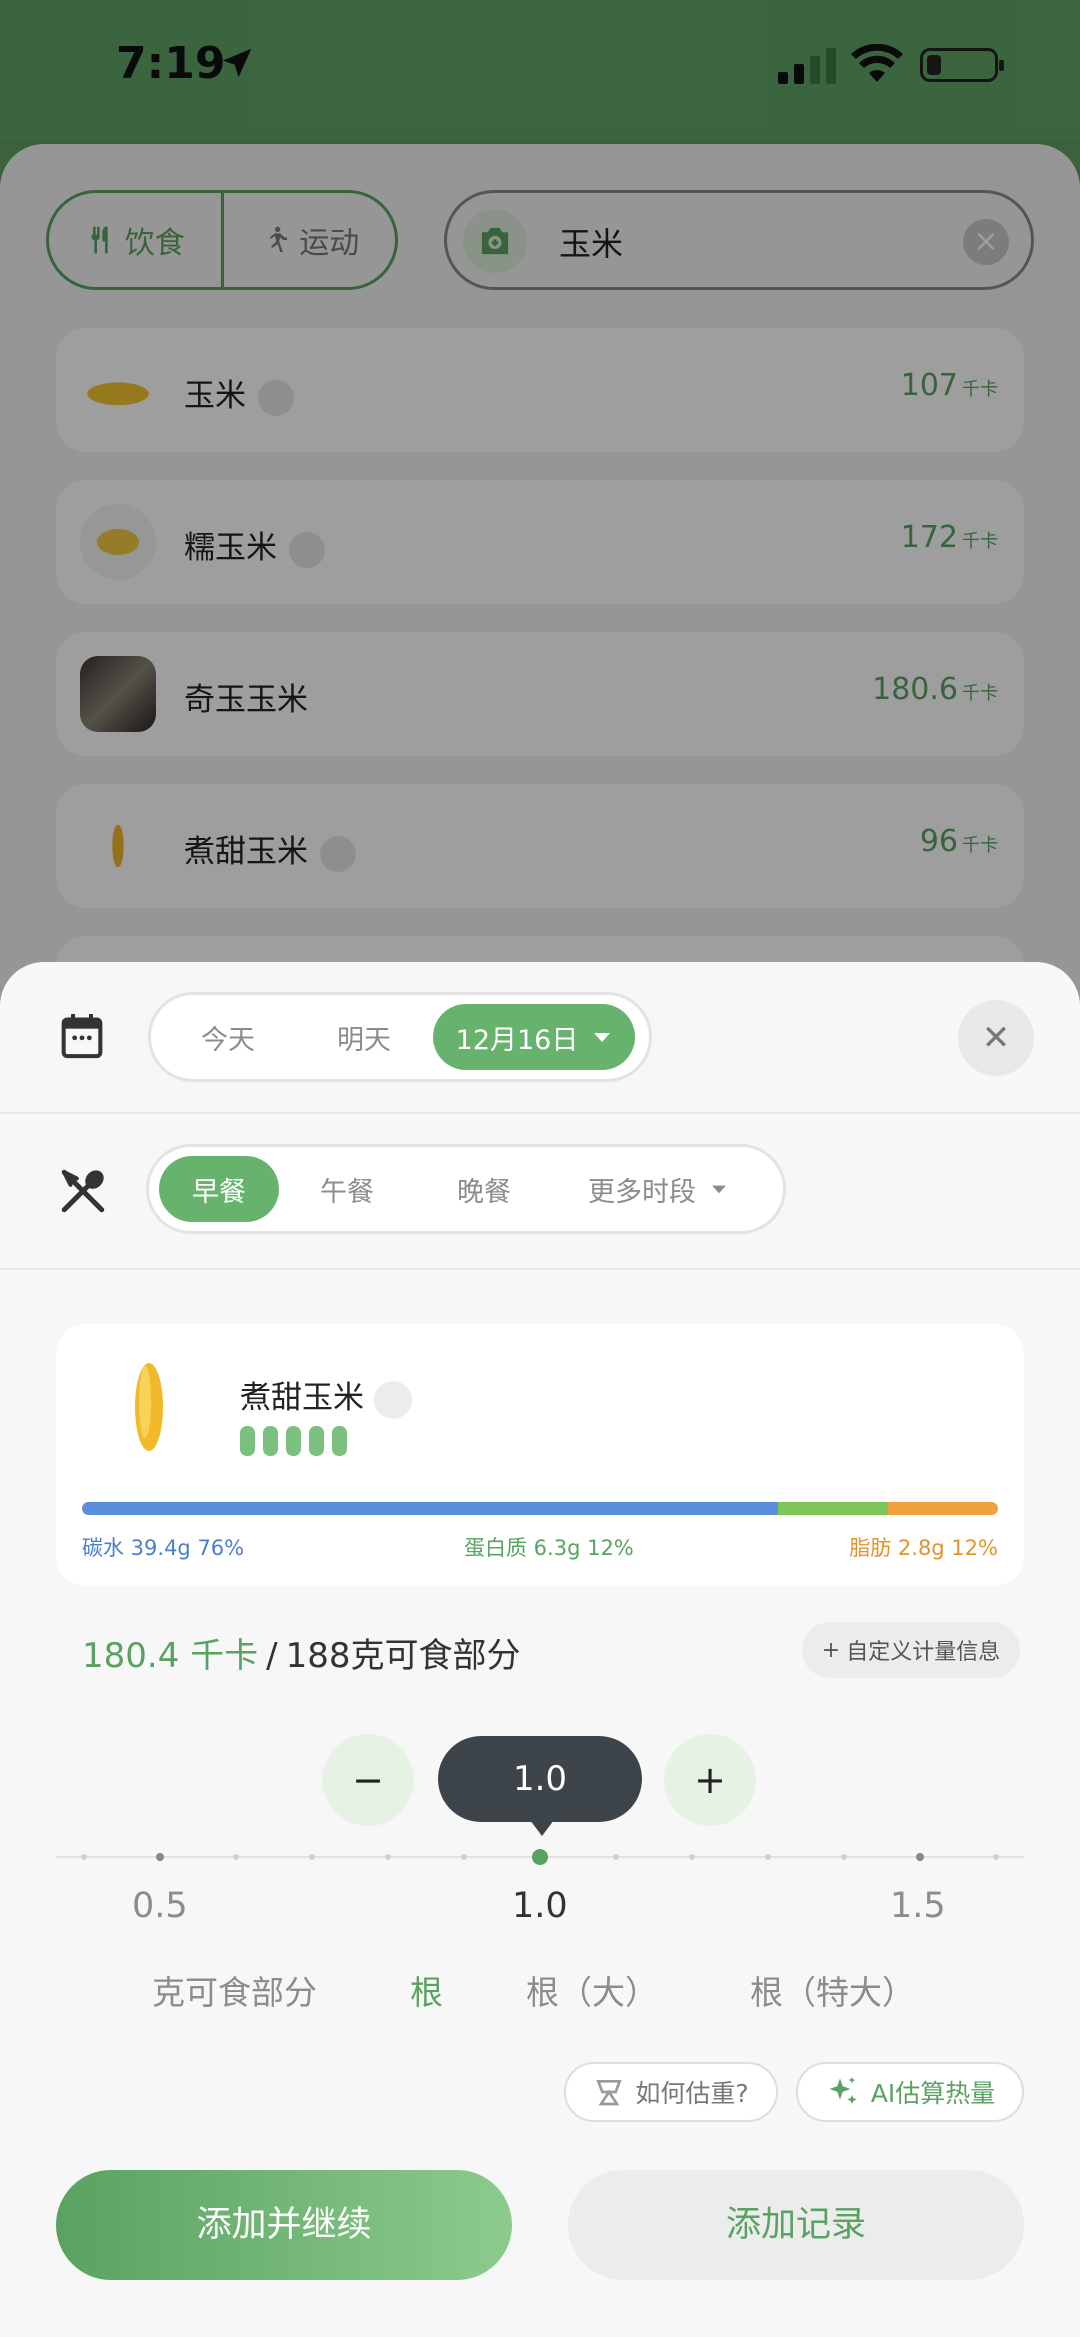  Describe the element at coordinates (347, 1189) in the screenshot. I see `meal-lunch: 午餐` at that location.